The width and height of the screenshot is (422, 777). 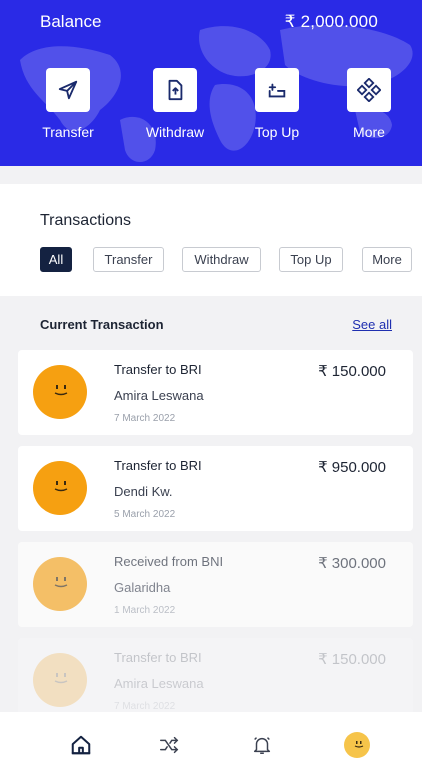 I want to click on top-up-icon, so click(x=277, y=90).